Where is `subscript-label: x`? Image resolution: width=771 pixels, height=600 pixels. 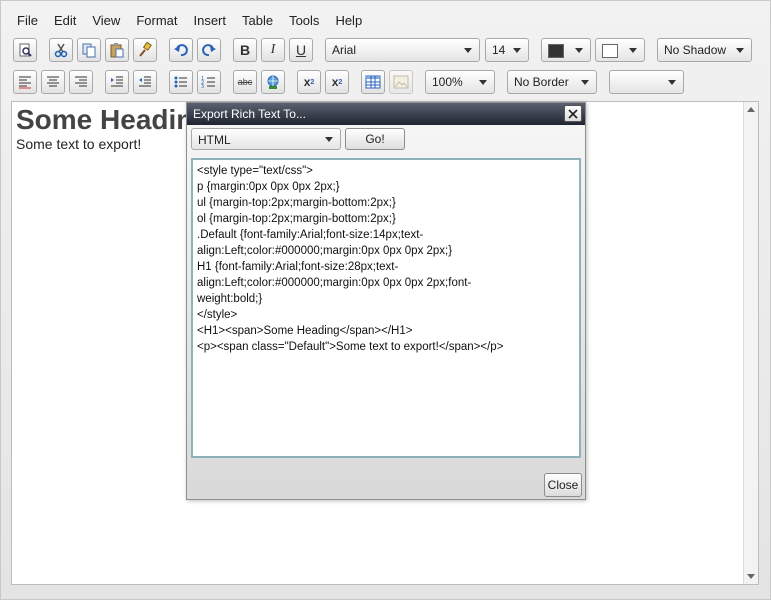 subscript-label: x is located at coordinates (335, 82).